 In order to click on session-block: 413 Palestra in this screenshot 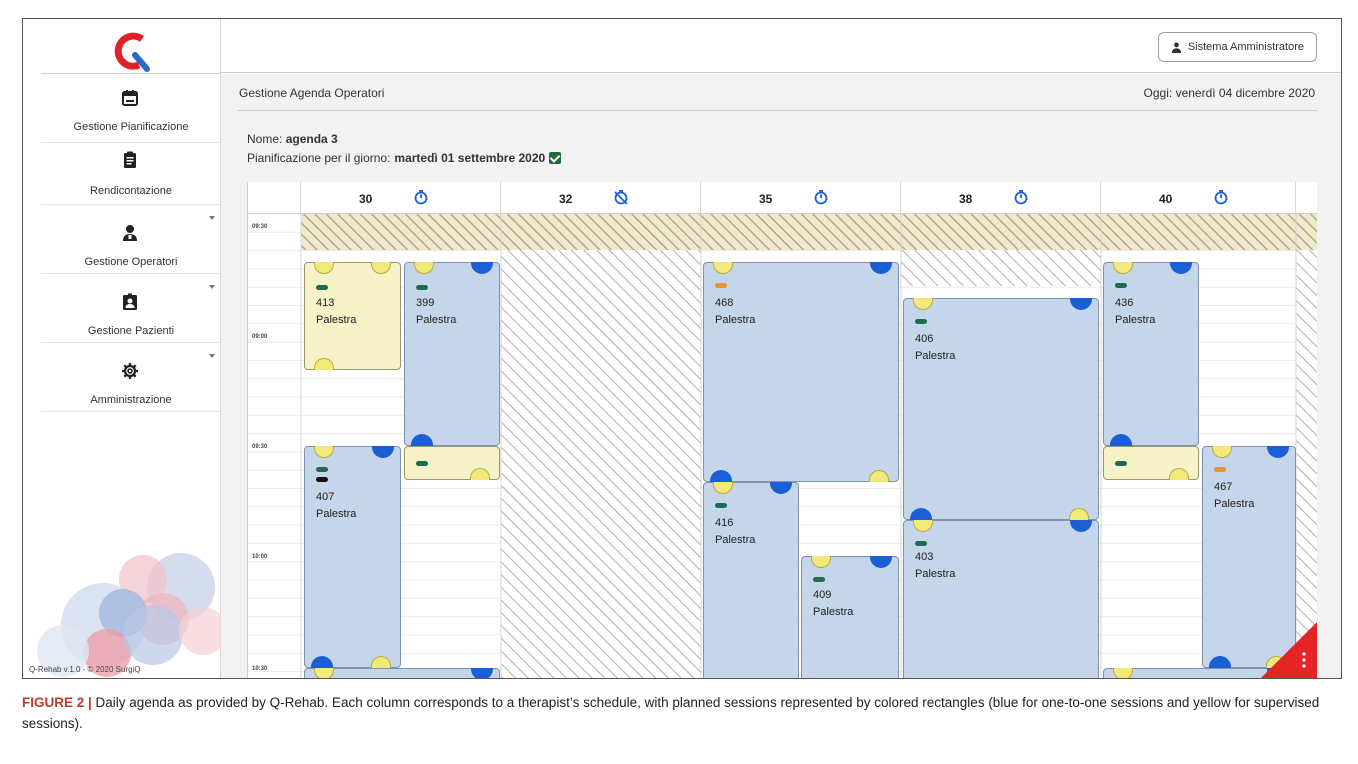, I will do `click(352, 316)`.